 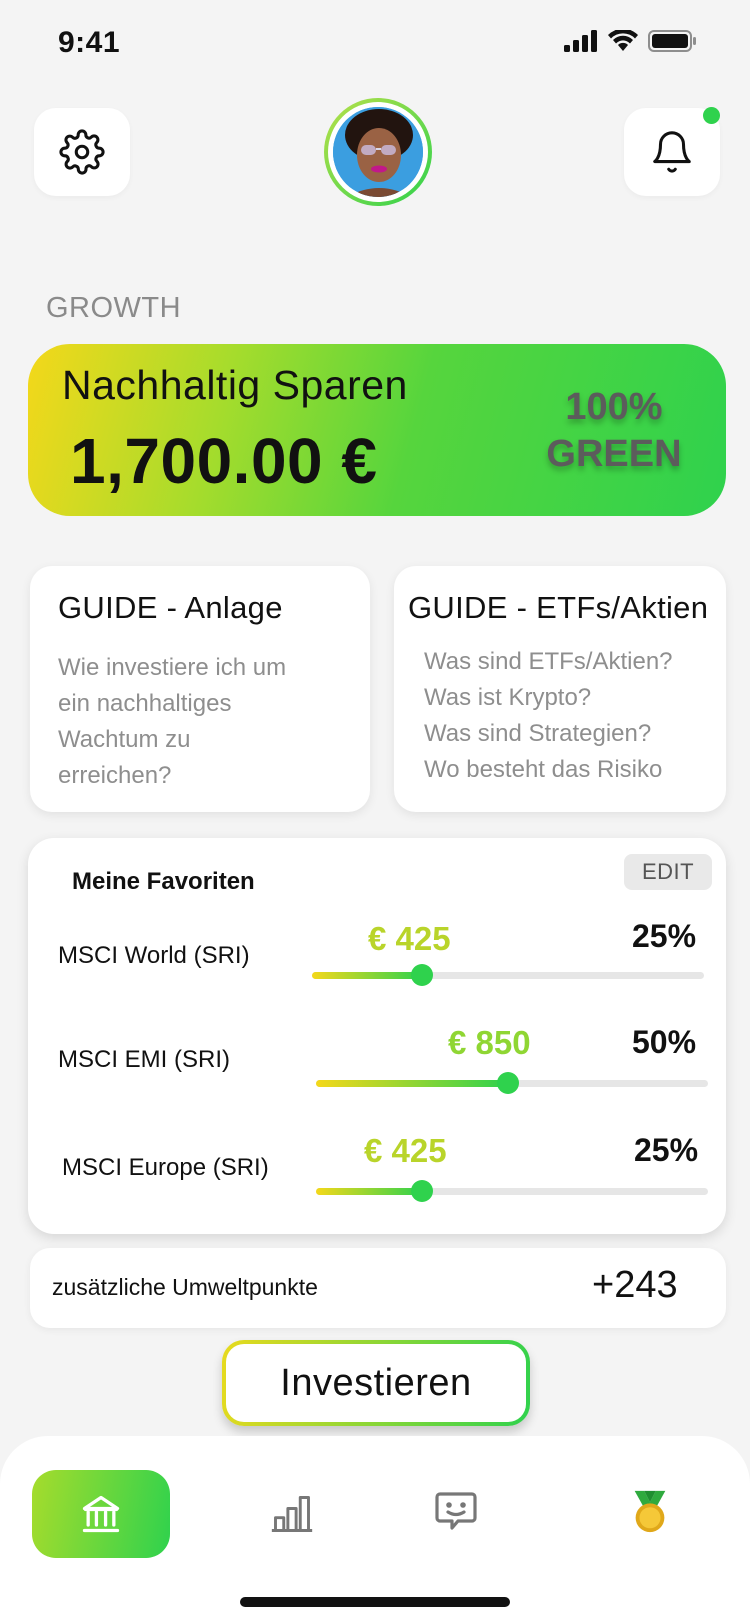 I want to click on guide-line: Was sind Strategien?, so click(x=548, y=734).